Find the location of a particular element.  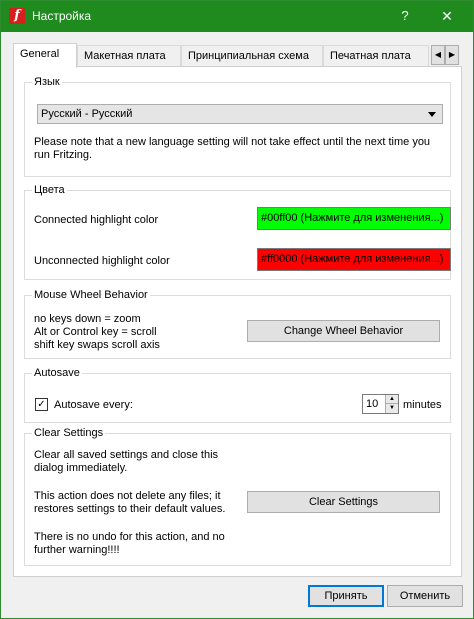

tab-scroll-left-icon: ◀ is located at coordinates (438, 55).